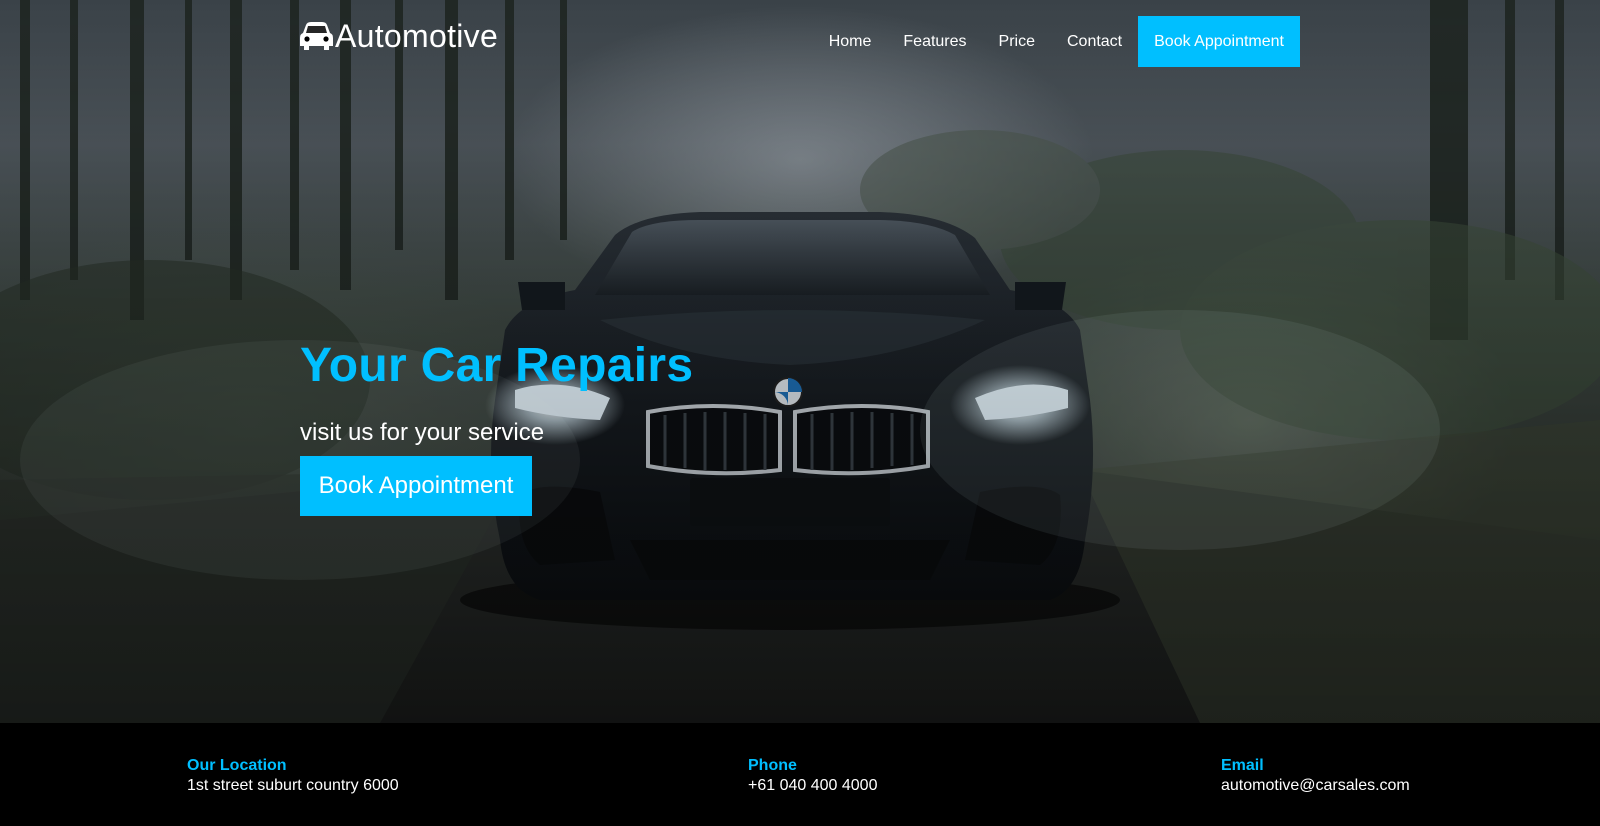 The image size is (1600, 826). I want to click on info-phone-value: +61 040 400 4000, so click(812, 786).